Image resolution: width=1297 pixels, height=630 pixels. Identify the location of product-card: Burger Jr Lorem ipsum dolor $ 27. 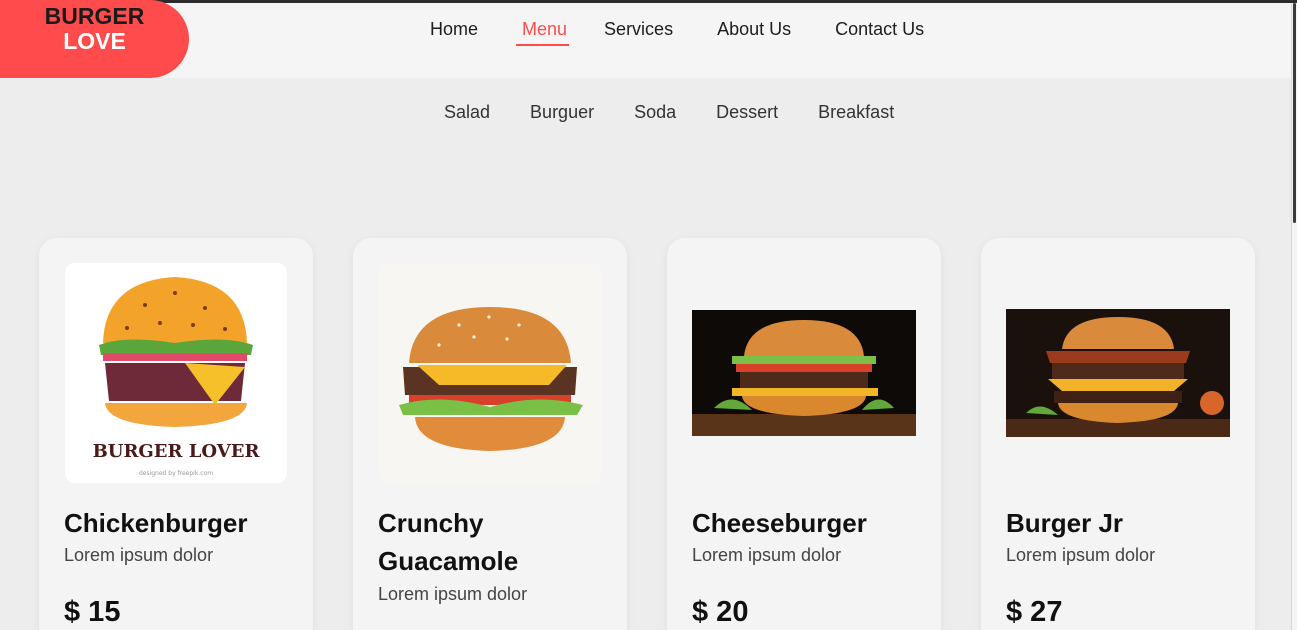
(1118, 434).